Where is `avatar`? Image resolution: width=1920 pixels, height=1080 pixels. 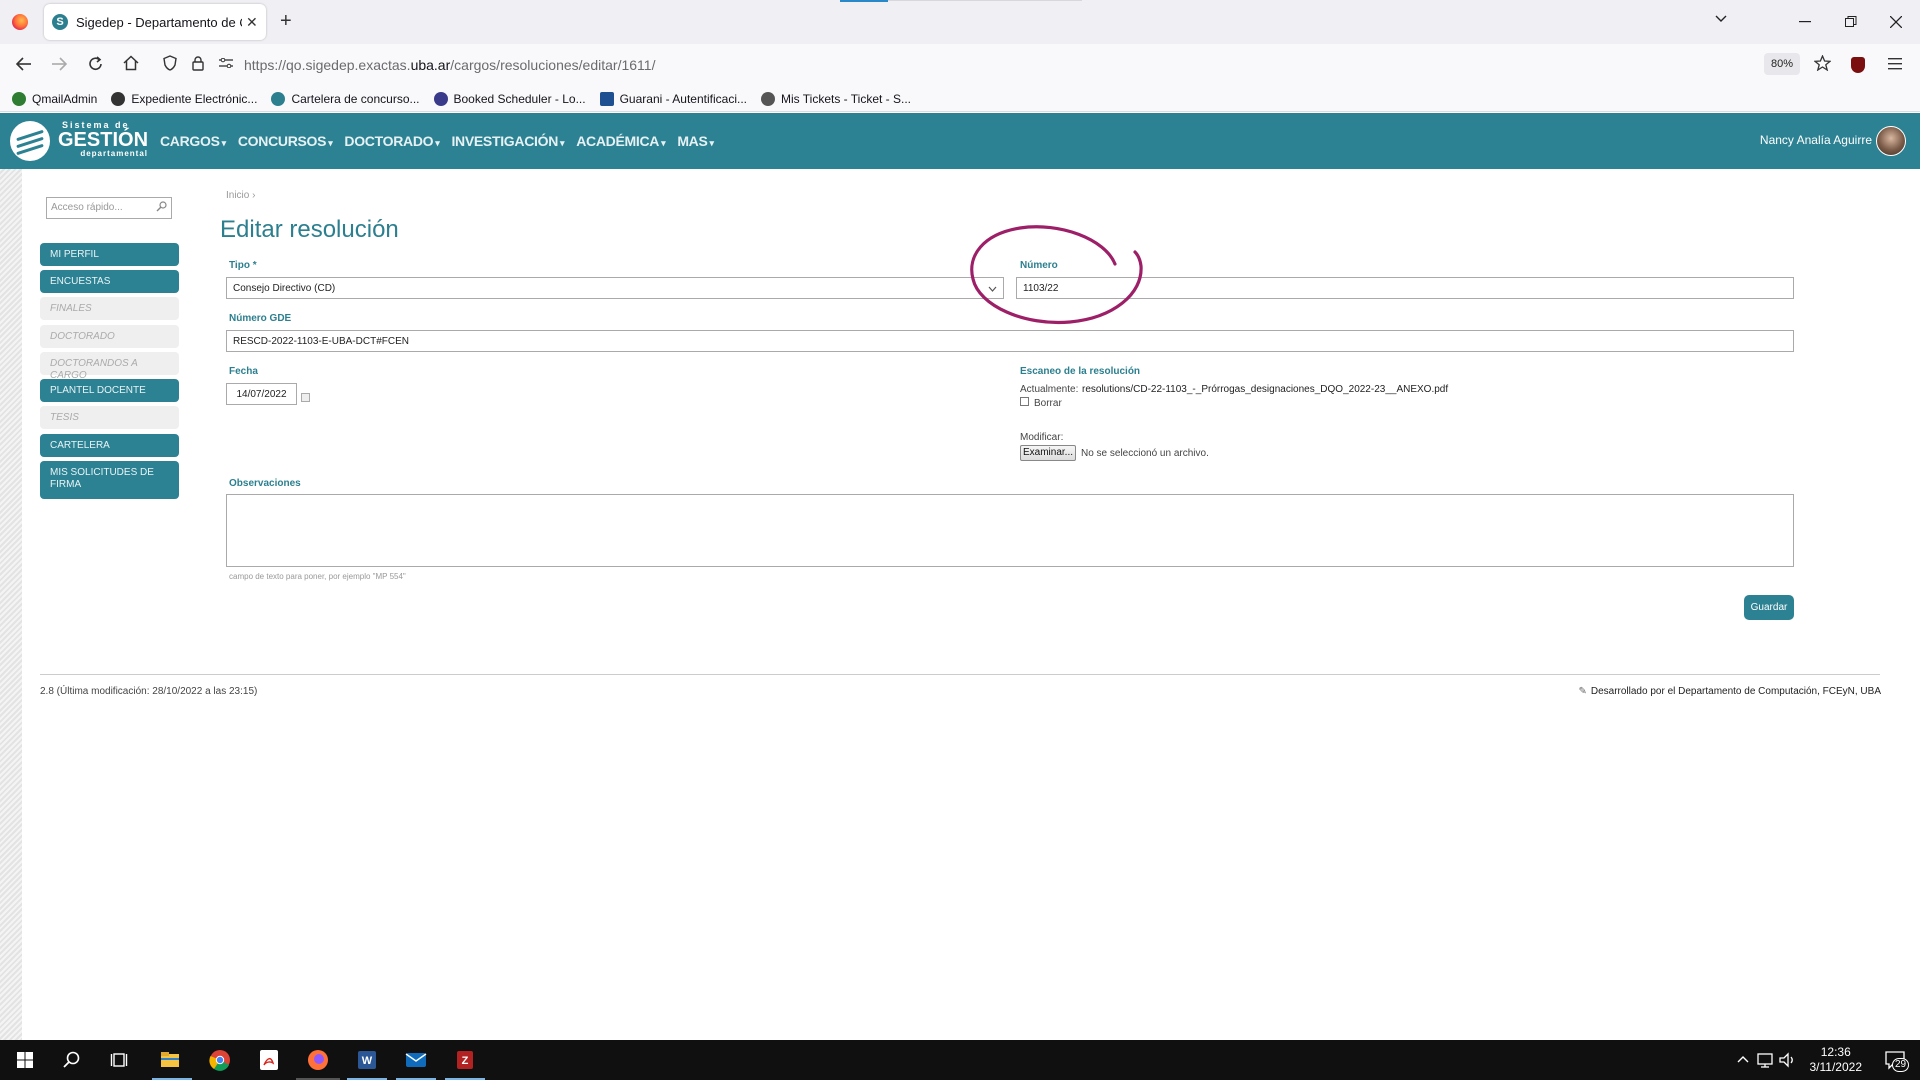
avatar is located at coordinates (1891, 141).